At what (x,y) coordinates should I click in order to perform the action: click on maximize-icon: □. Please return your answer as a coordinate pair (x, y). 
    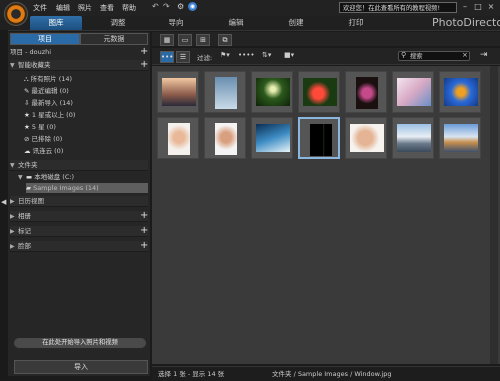
    Looking at the image, I should click on (478, 7).